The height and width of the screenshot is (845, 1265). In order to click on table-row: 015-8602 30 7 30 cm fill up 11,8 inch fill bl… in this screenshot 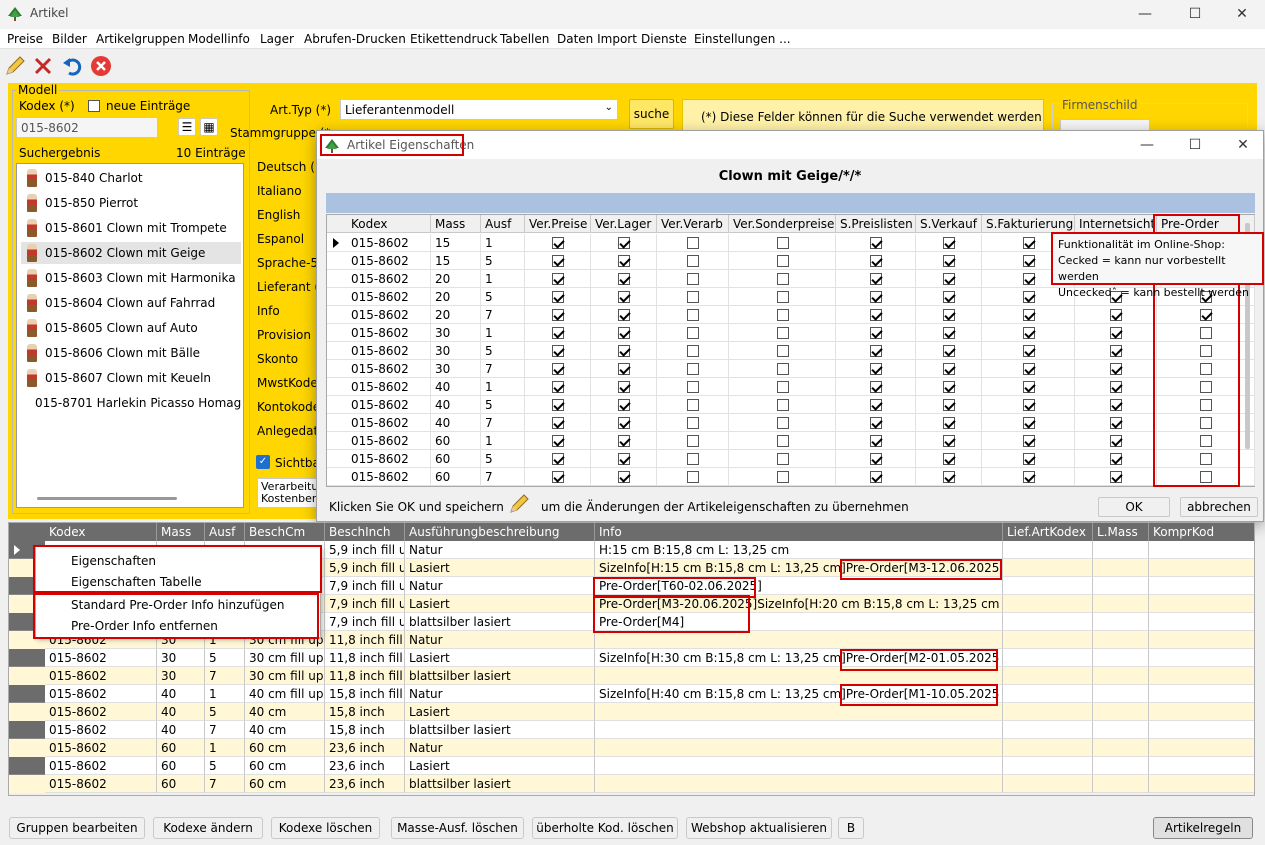, I will do `click(631, 676)`.